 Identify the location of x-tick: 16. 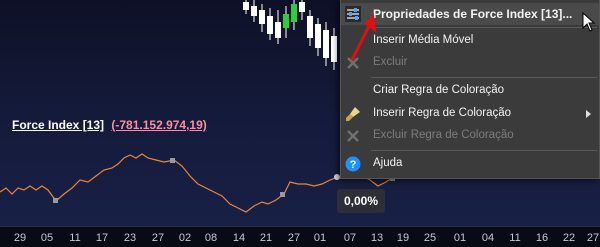
(542, 238).